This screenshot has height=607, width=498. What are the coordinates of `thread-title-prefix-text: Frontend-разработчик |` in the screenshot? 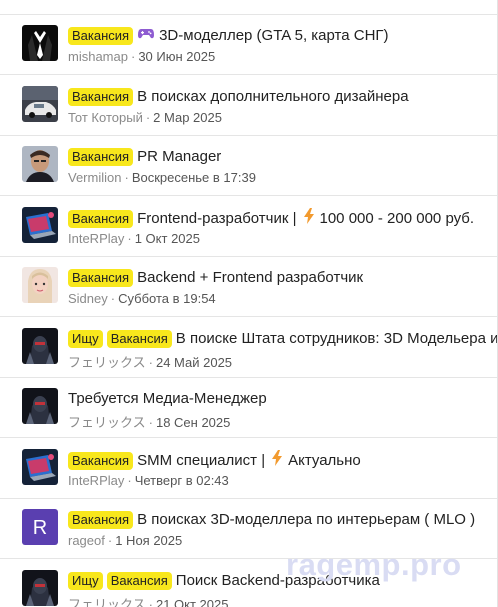 It's located at (216, 219).